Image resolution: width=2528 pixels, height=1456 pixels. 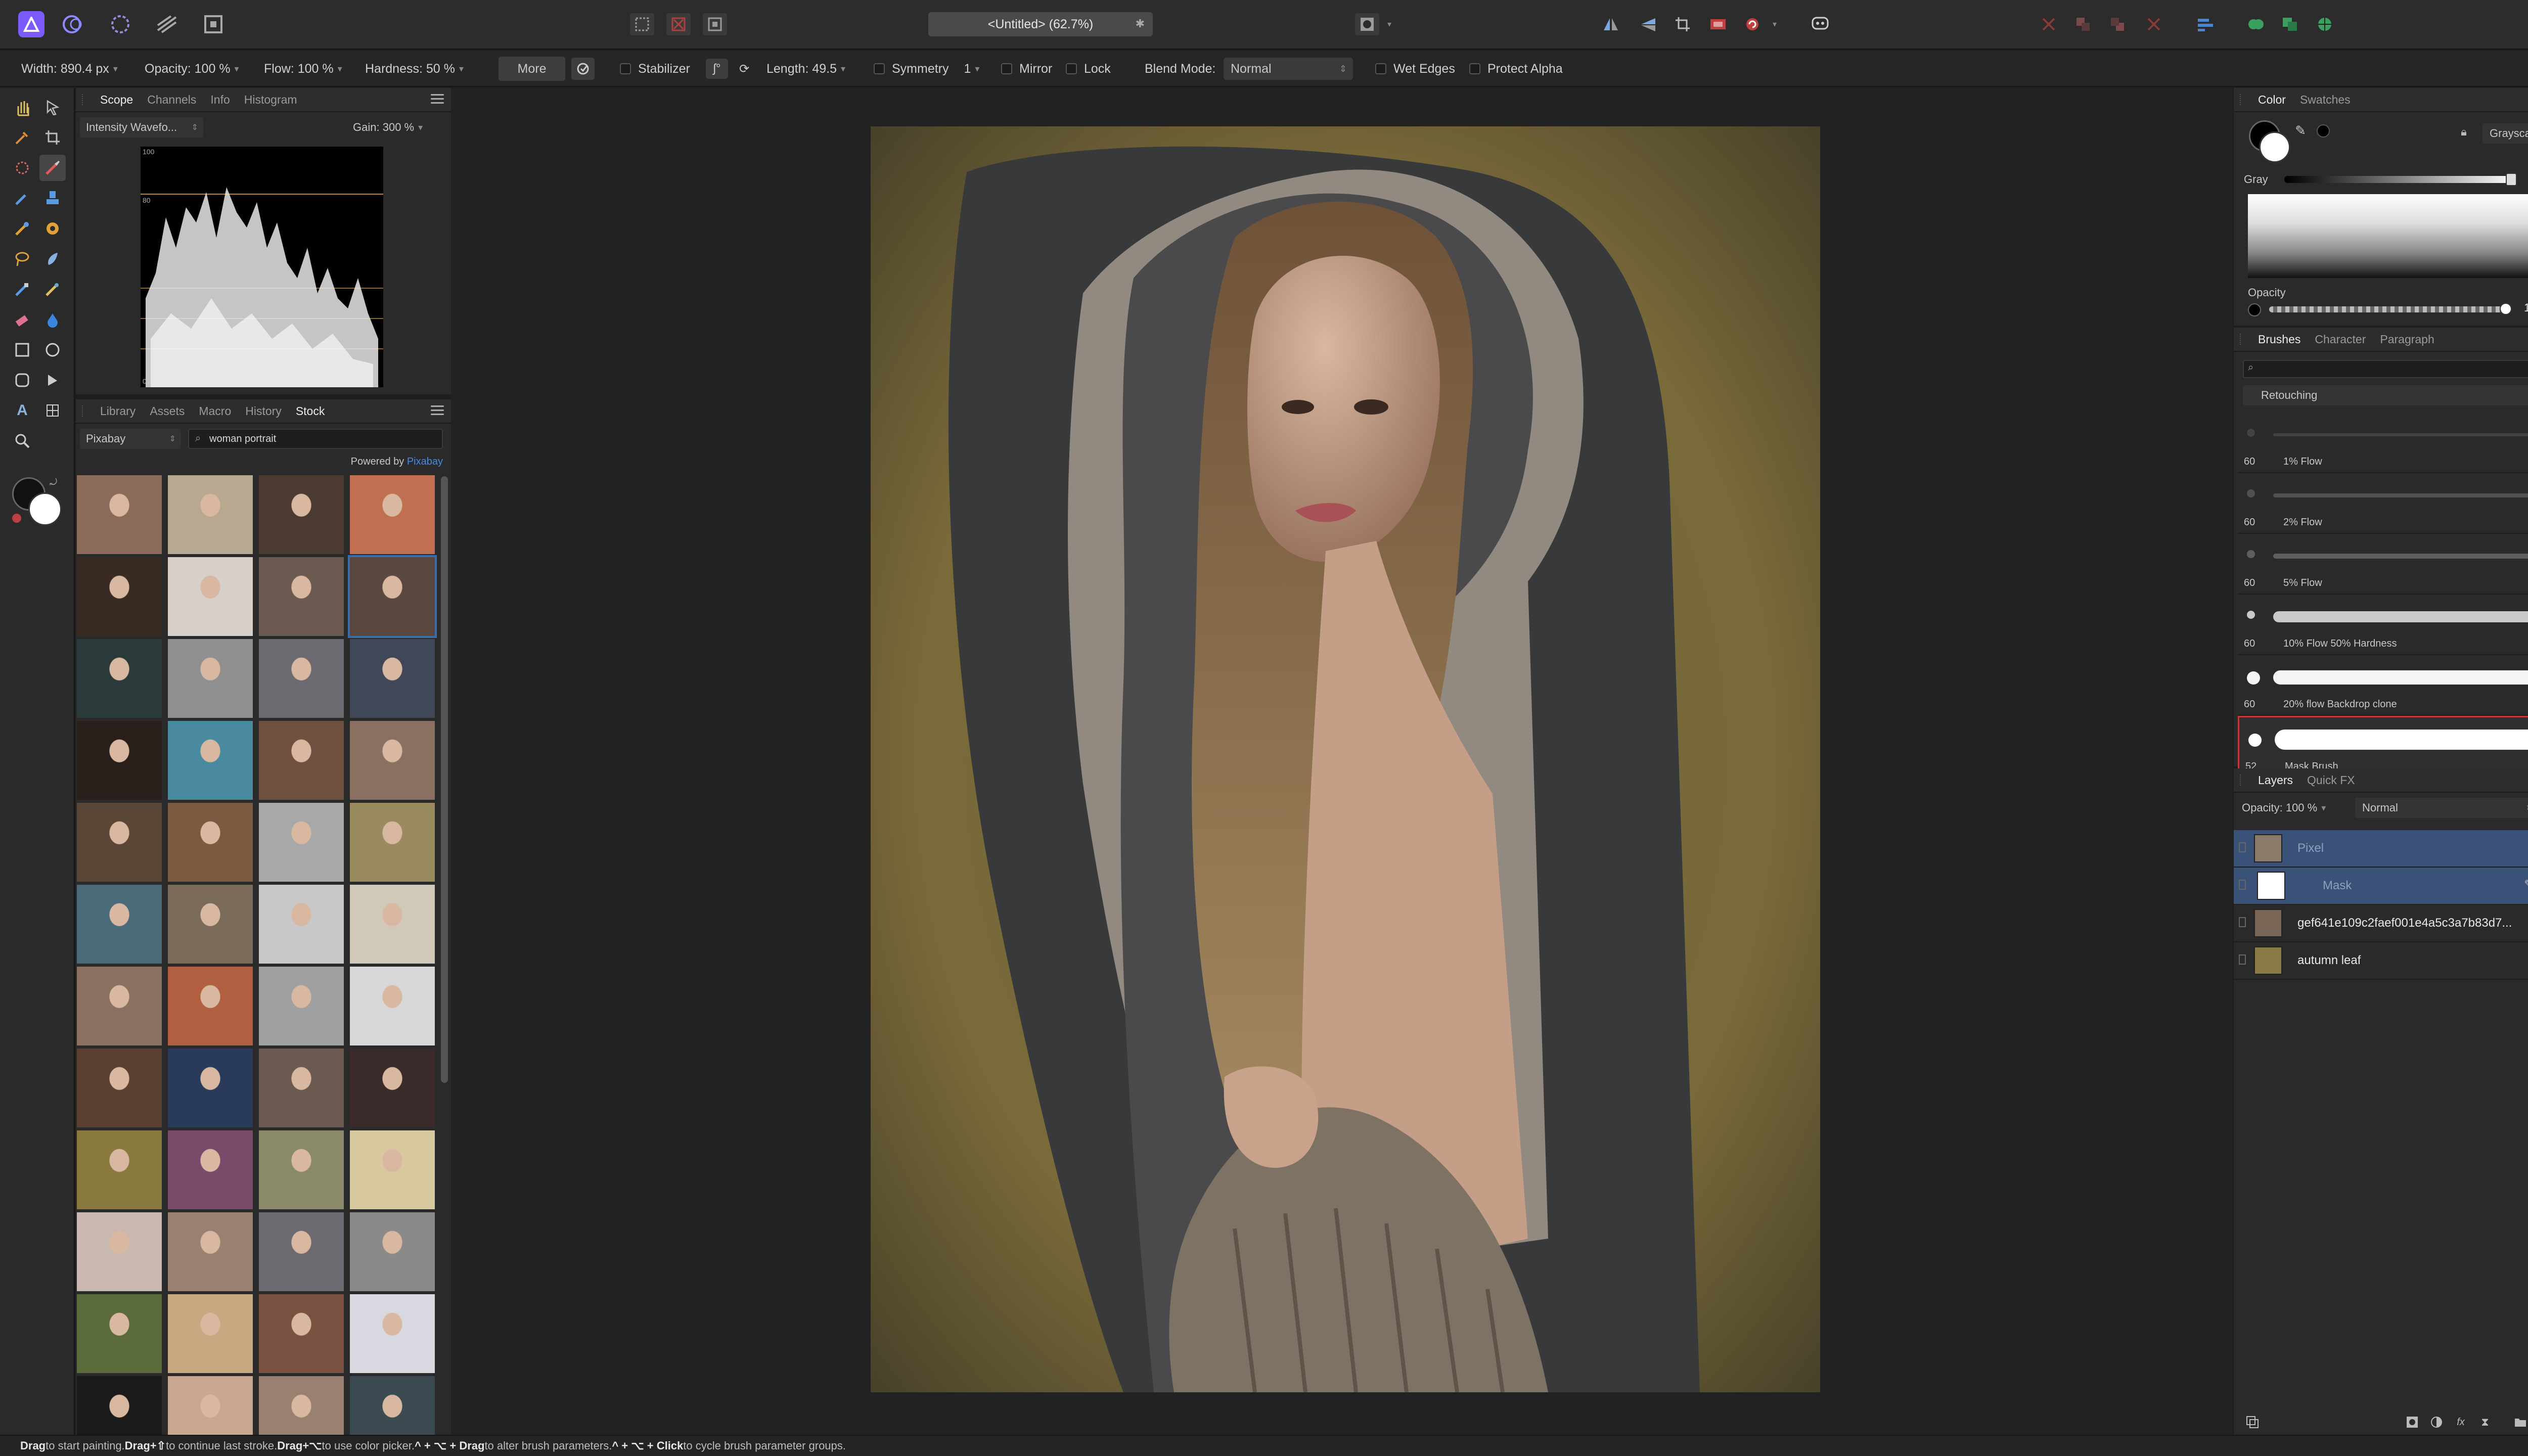 I want to click on eyedropper-icon: ✎, so click(x=2301, y=130).